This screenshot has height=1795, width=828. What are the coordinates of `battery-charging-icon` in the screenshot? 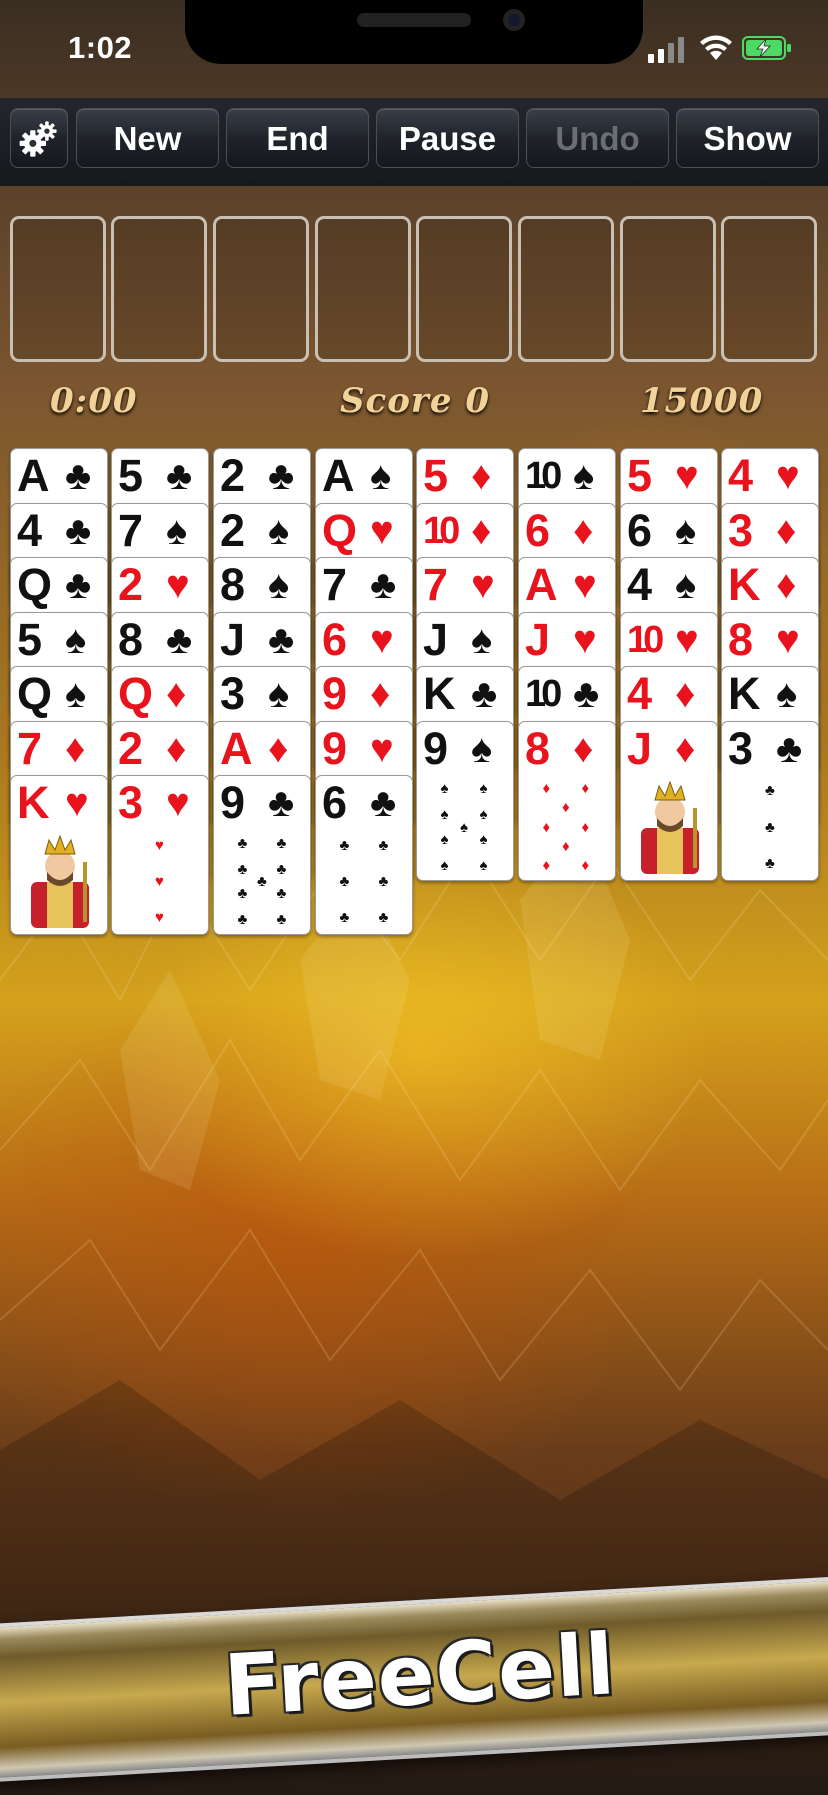 It's located at (766, 48).